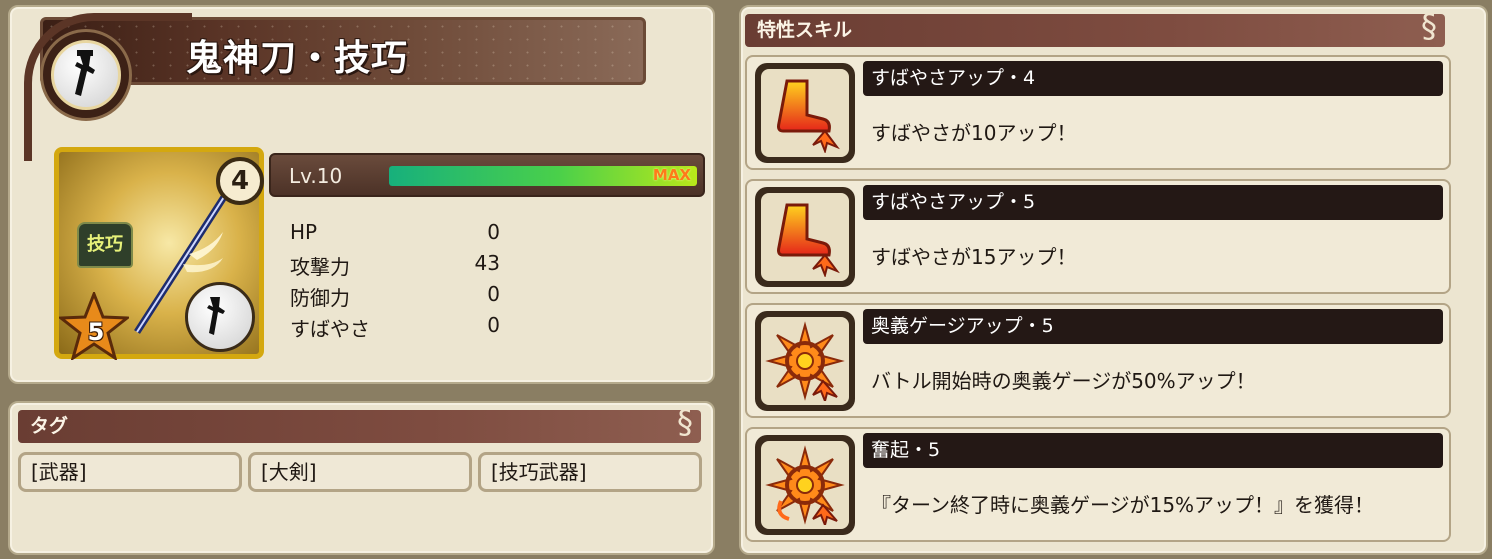  I want to click on stat-row-hp: HP 0, so click(395, 232).